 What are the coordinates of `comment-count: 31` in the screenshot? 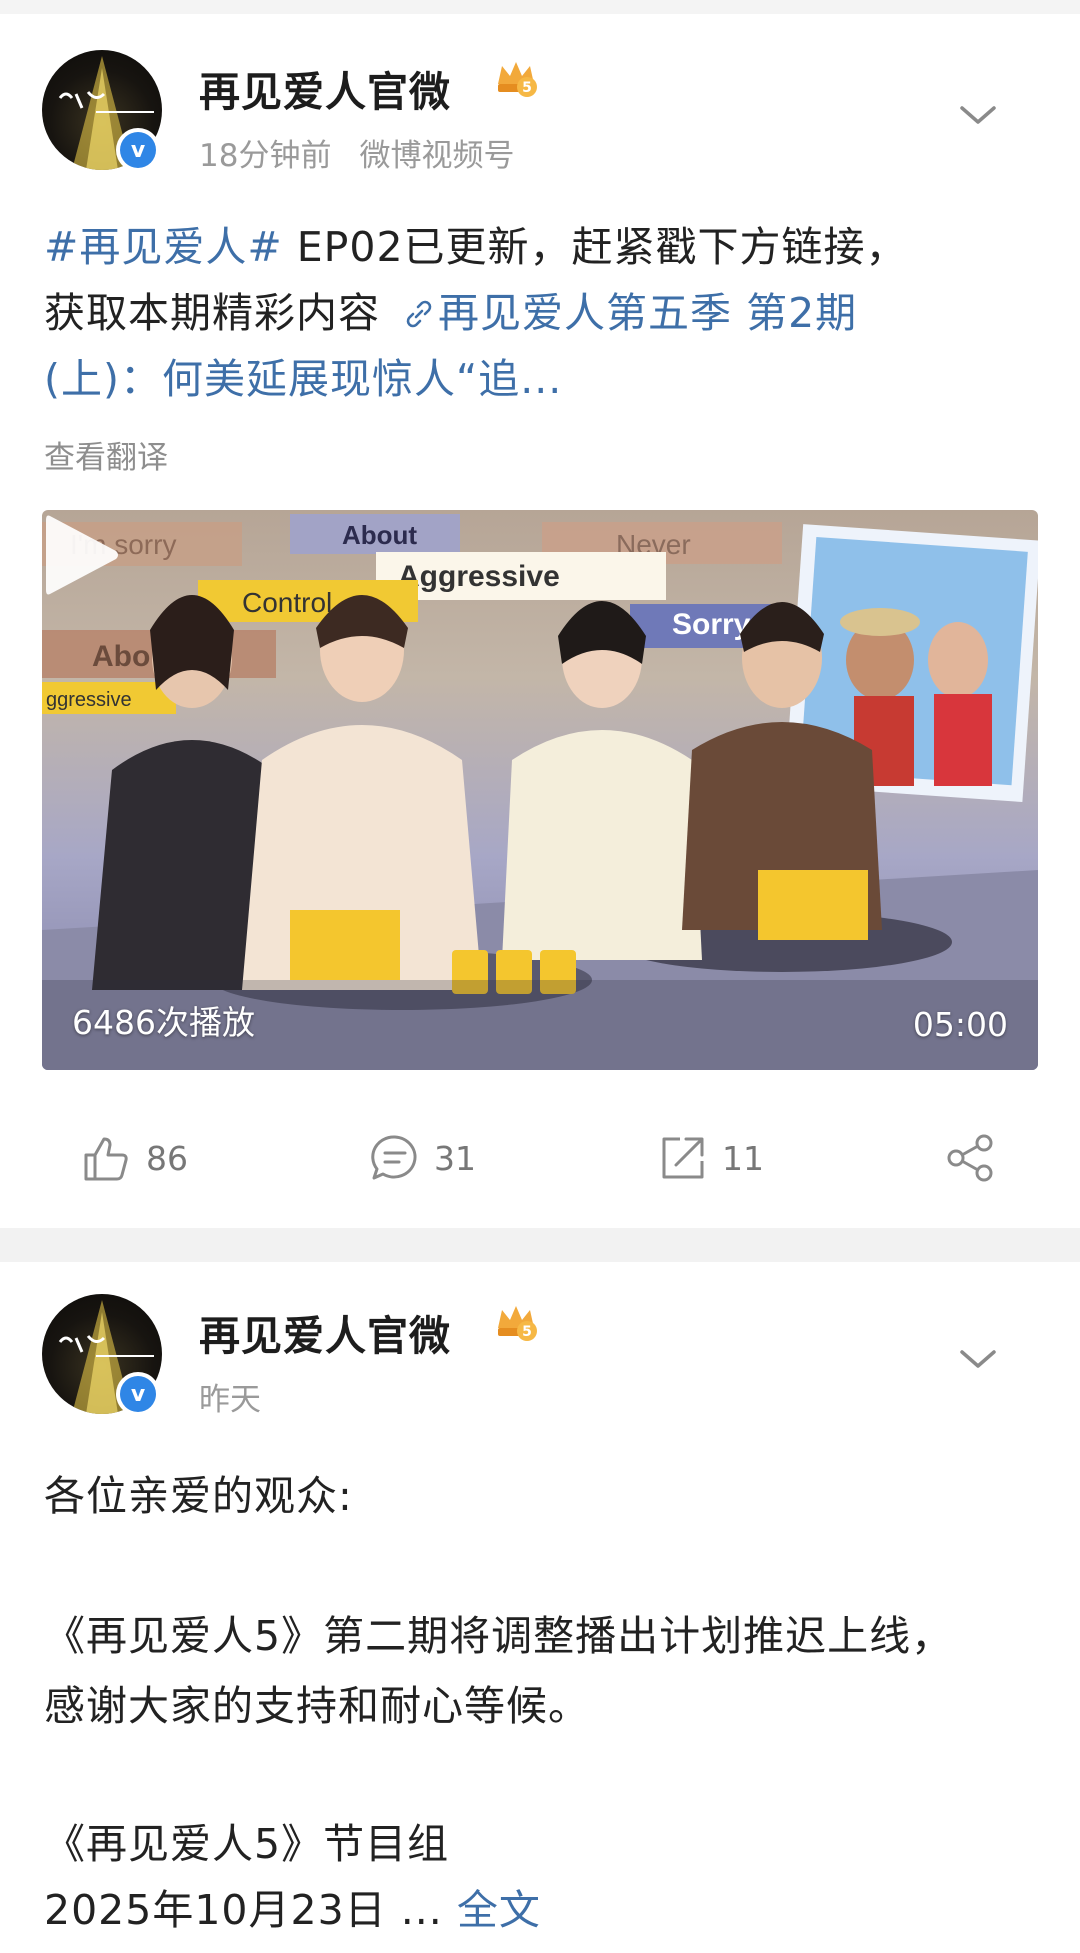 It's located at (455, 1158).